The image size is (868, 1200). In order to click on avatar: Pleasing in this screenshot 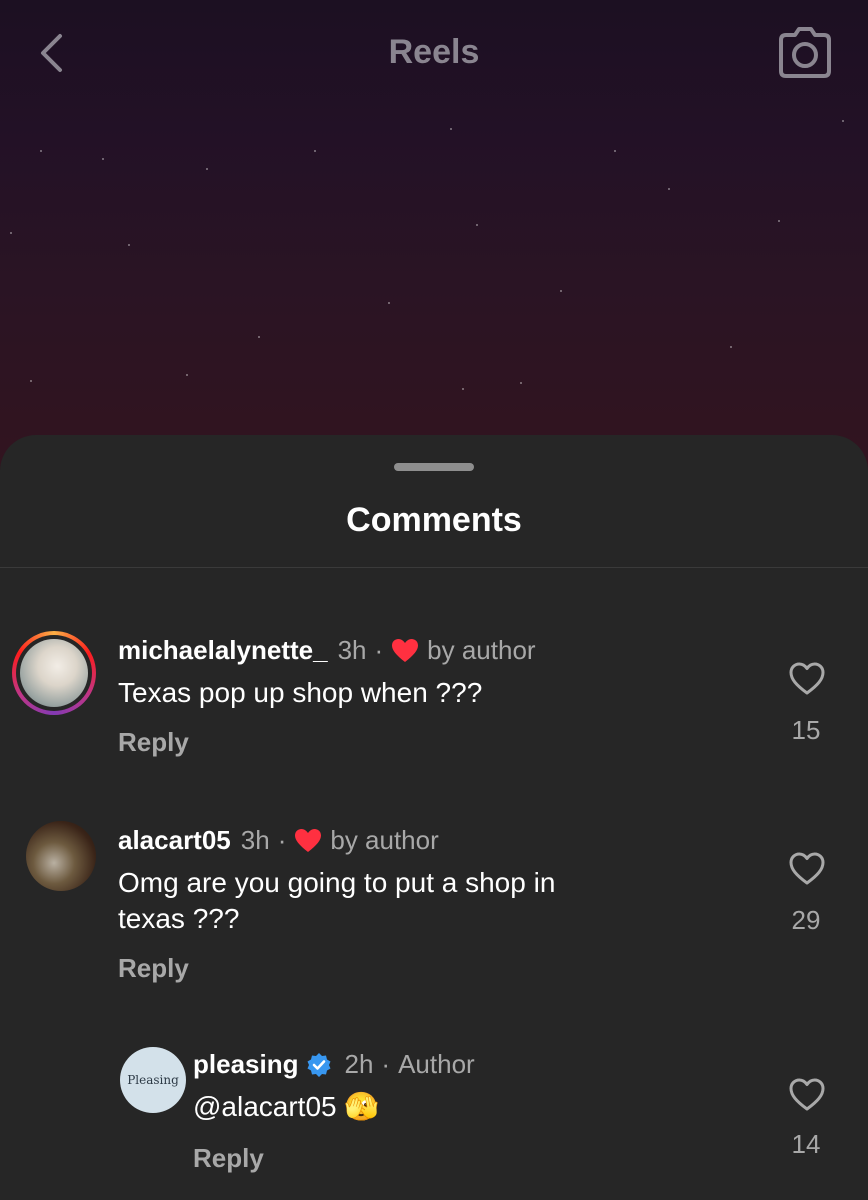, I will do `click(153, 1080)`.